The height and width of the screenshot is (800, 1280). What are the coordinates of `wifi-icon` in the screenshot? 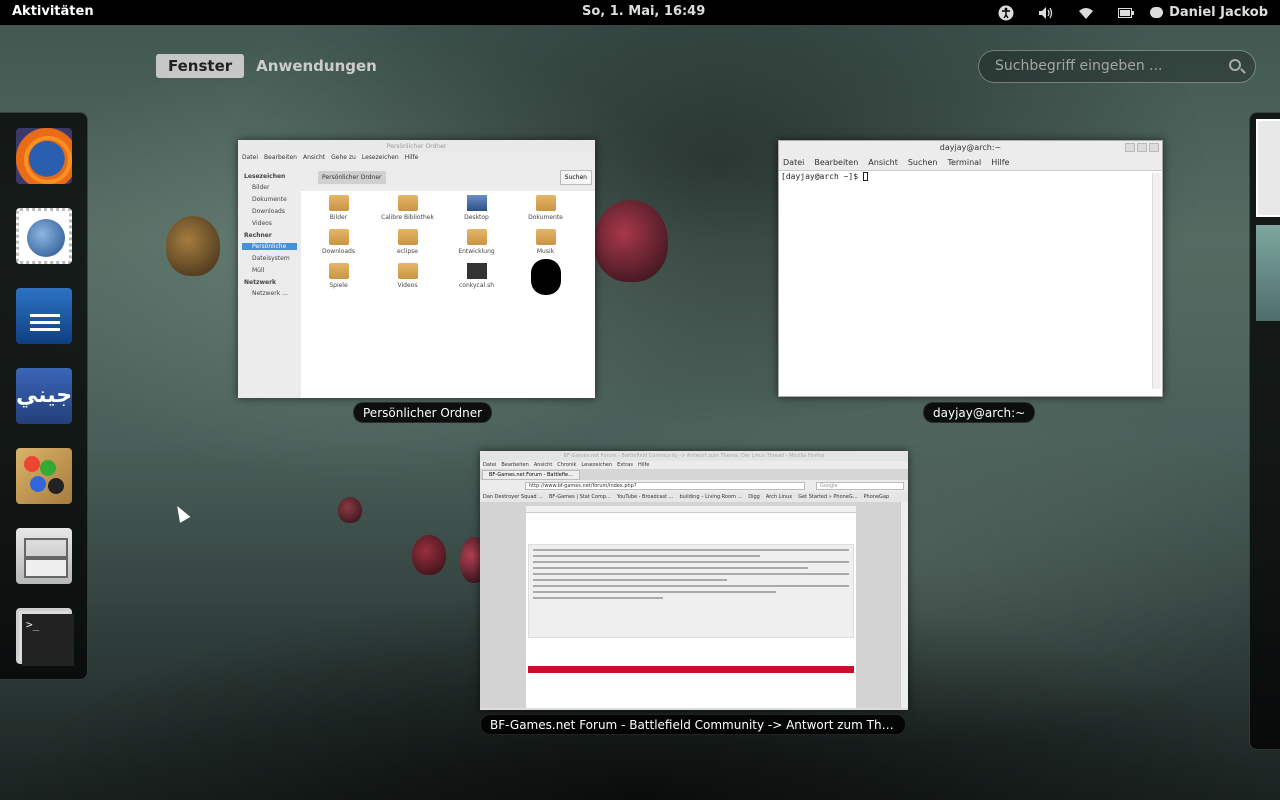 It's located at (1086, 12).